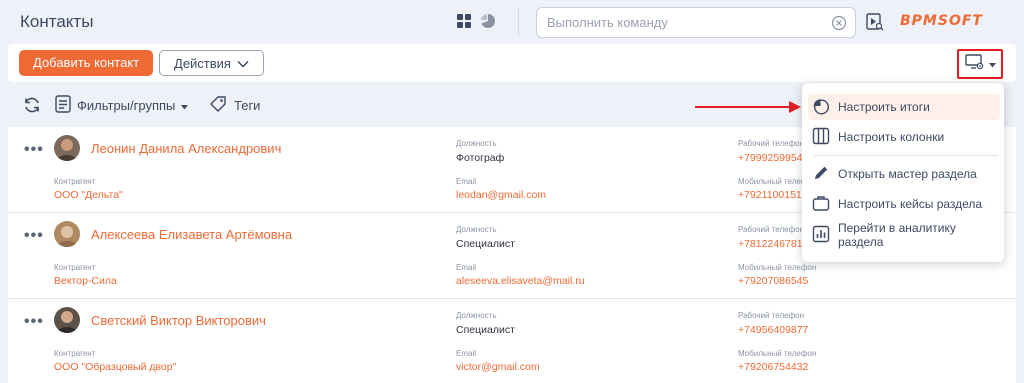 This screenshot has height=383, width=1024. I want to click on analytics-view-icon, so click(488, 23).